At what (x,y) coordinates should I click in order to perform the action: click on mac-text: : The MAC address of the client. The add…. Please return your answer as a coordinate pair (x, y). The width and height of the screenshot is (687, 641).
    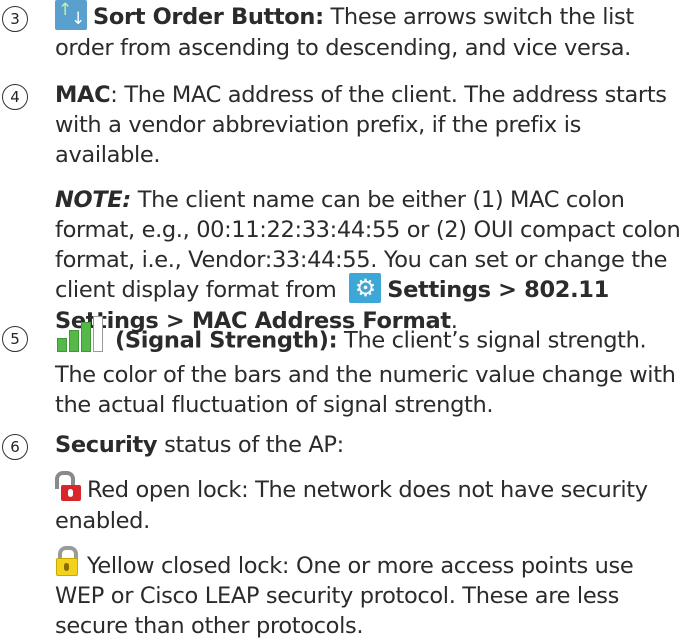
    Looking at the image, I should click on (361, 125).